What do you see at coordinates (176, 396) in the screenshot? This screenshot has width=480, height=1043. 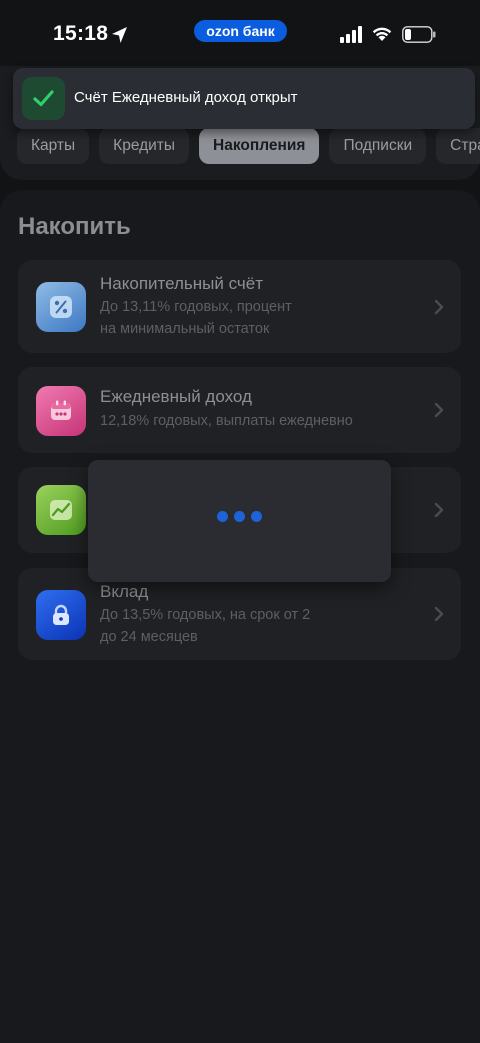 I see `item-title: Ежедневный доход` at bounding box center [176, 396].